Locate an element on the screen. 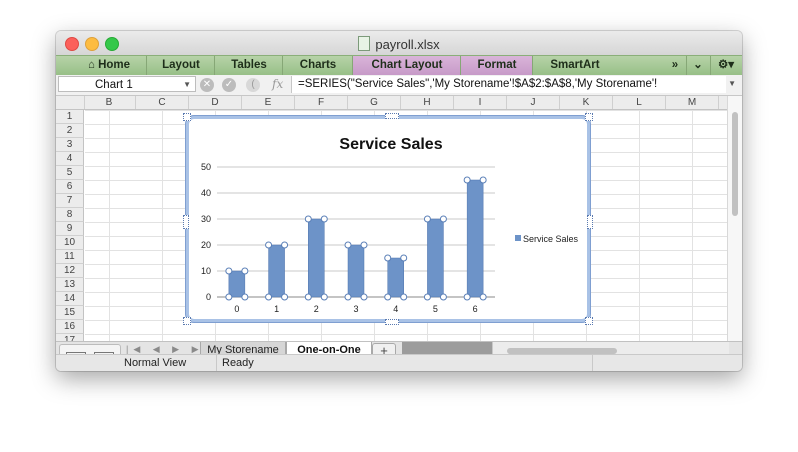 The image size is (798, 452). column-header: L is located at coordinates (639, 102).